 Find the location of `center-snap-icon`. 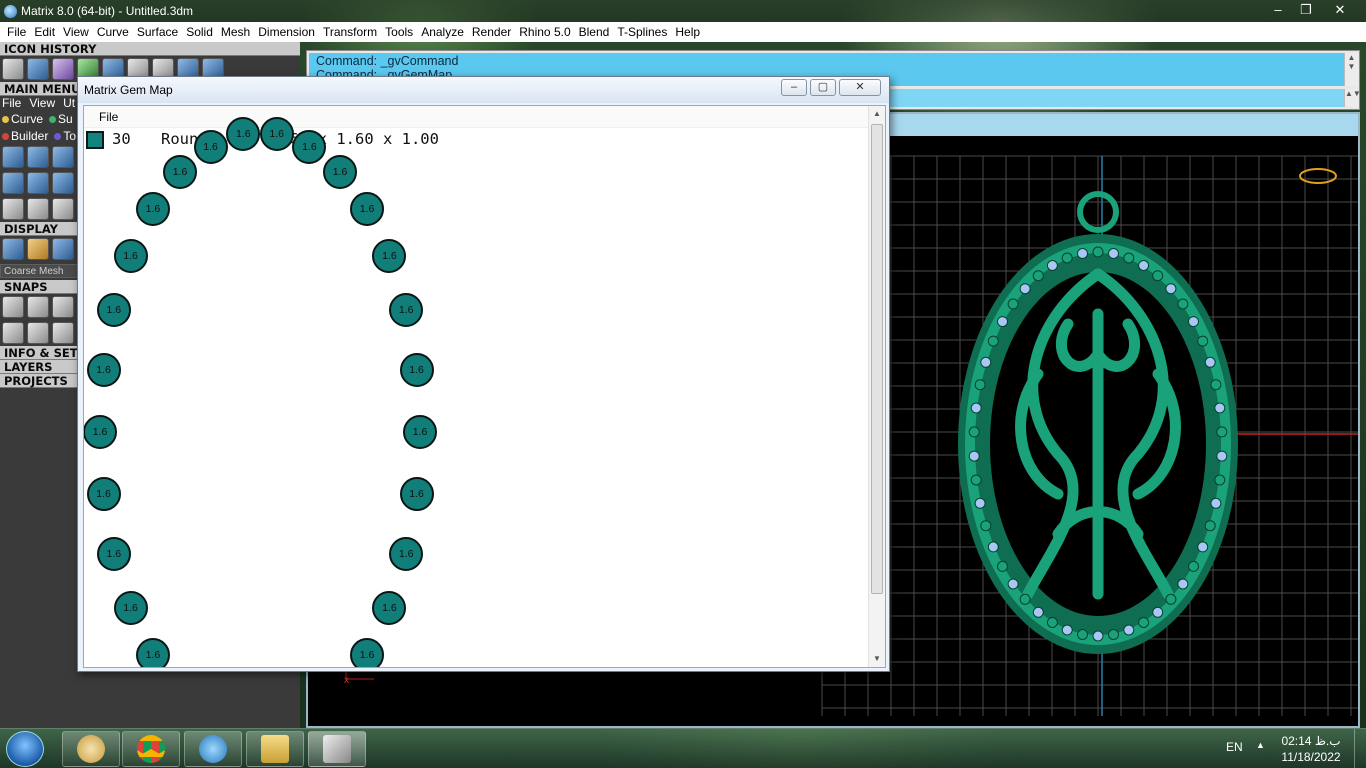

center-snap-icon is located at coordinates (63, 307).